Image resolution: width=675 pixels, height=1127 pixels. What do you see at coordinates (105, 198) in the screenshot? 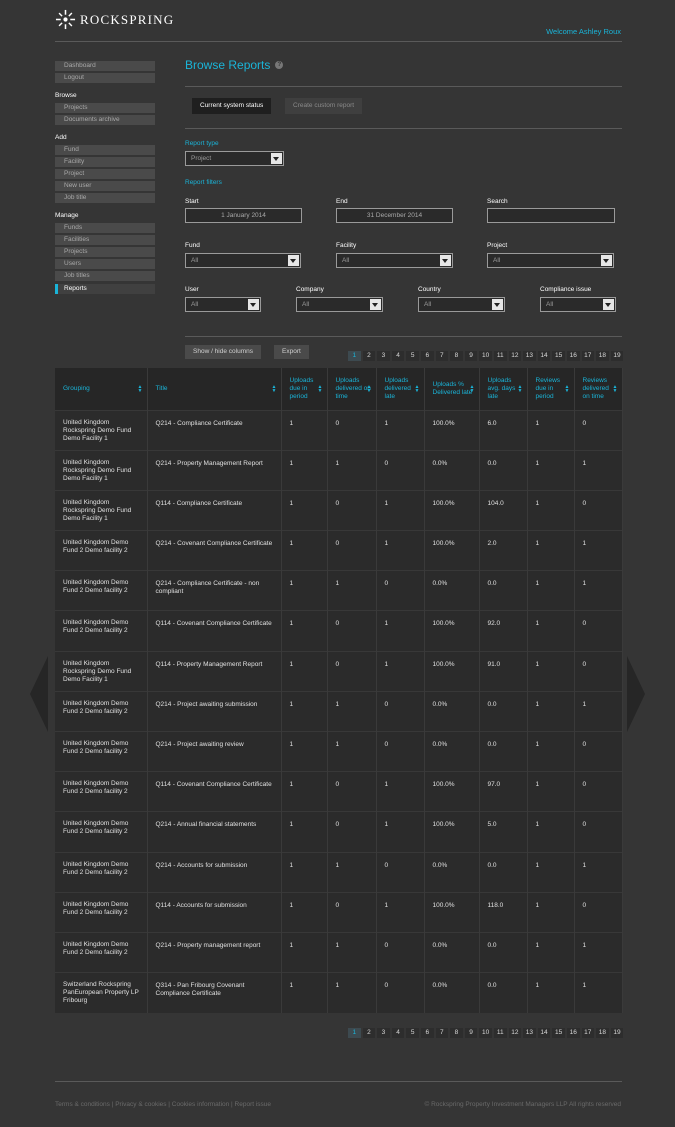
I see `sidebar-item-job-title: Job title` at bounding box center [105, 198].